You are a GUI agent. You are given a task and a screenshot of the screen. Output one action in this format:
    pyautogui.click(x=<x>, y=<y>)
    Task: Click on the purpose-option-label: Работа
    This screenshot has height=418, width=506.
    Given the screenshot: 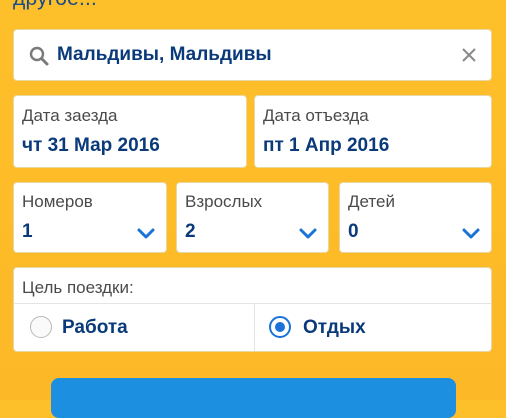 What is the action you would take?
    pyautogui.click(x=95, y=327)
    